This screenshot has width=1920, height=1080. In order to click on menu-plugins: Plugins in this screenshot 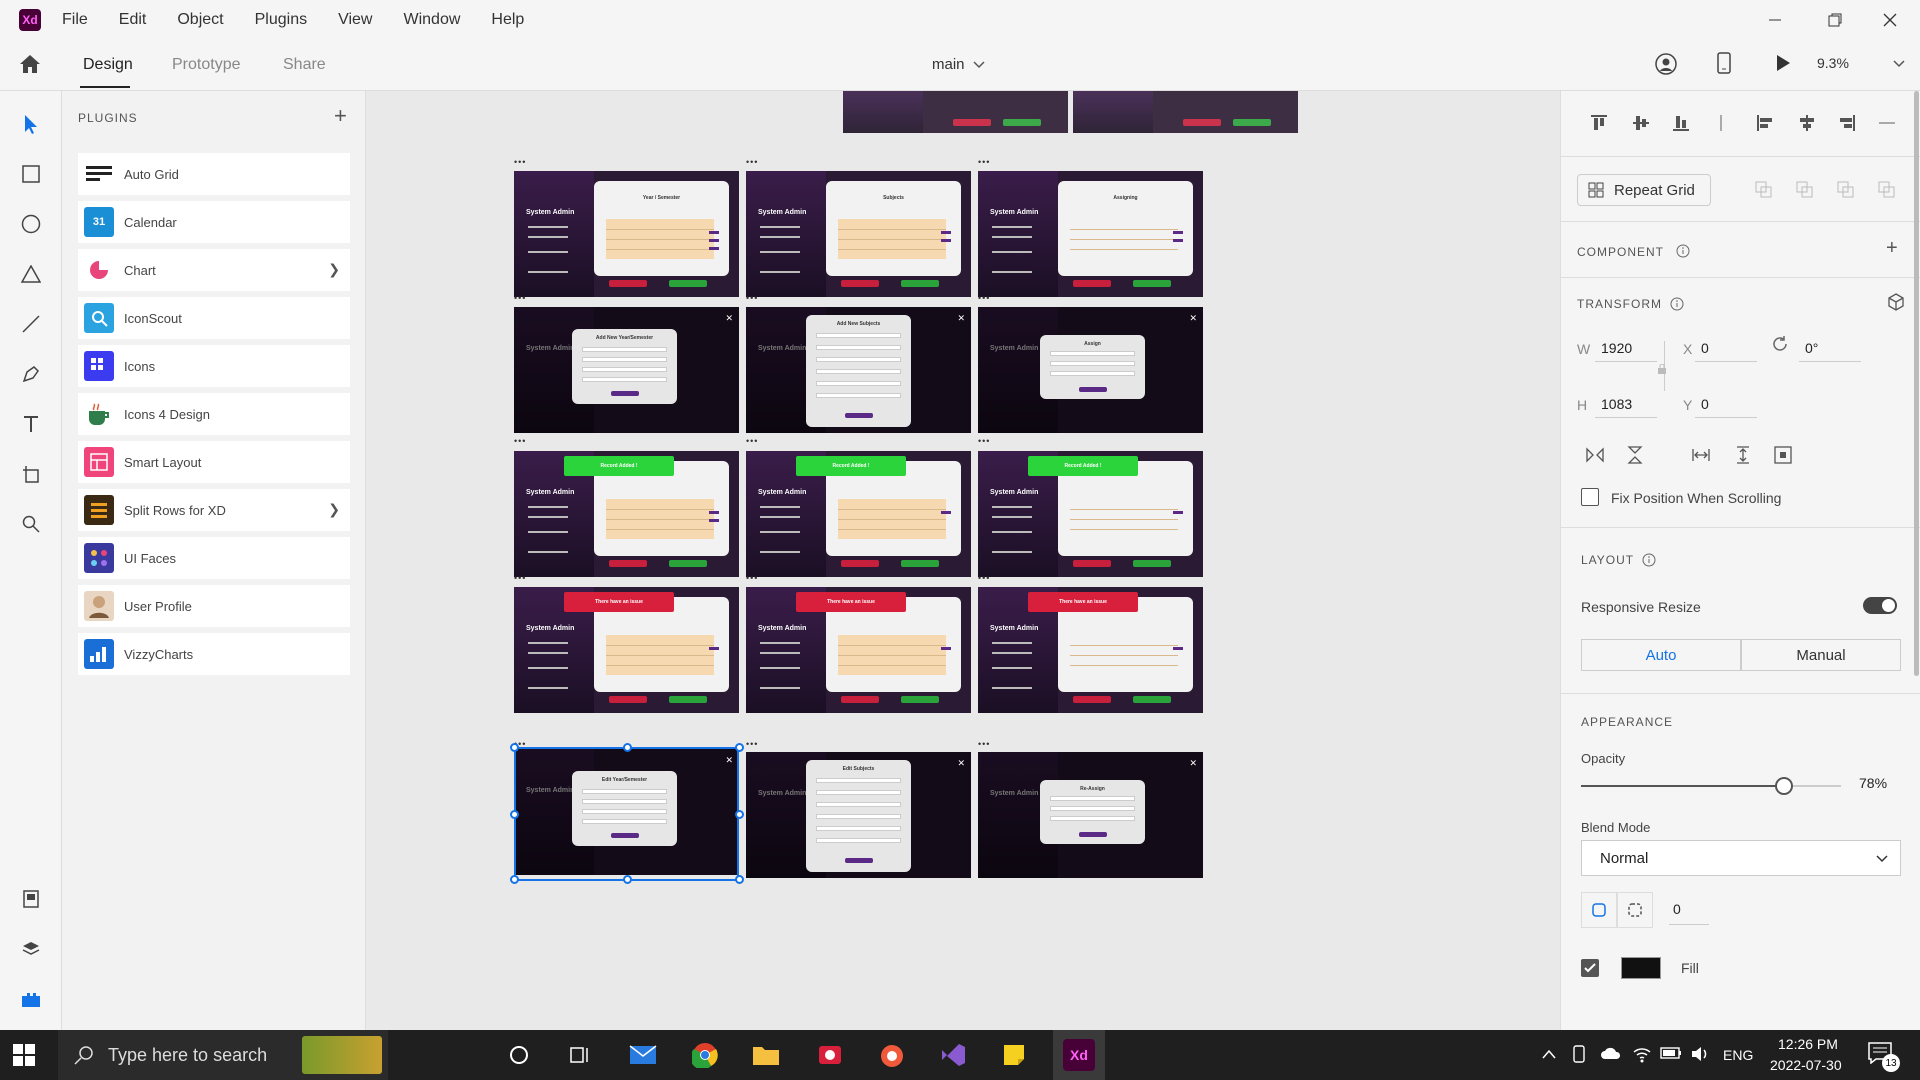, I will do `click(281, 20)`.